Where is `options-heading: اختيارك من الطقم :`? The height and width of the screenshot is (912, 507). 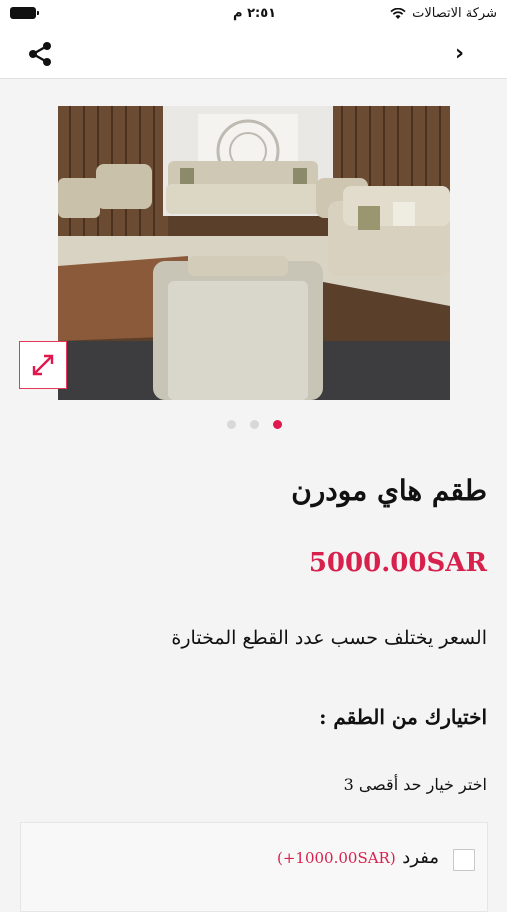 options-heading: اختيارك من الطقم : is located at coordinates (403, 717).